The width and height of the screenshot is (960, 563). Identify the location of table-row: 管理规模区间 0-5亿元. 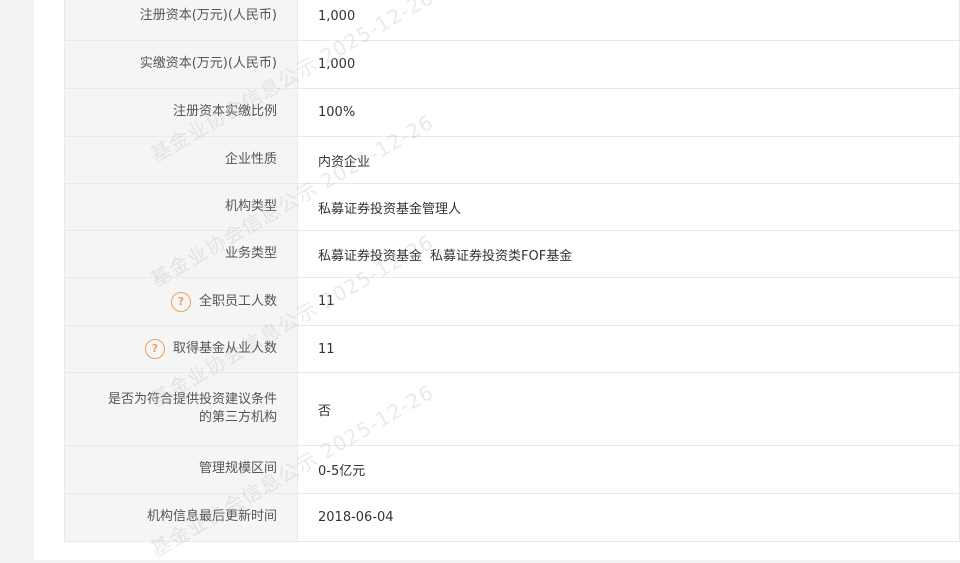
(512, 469).